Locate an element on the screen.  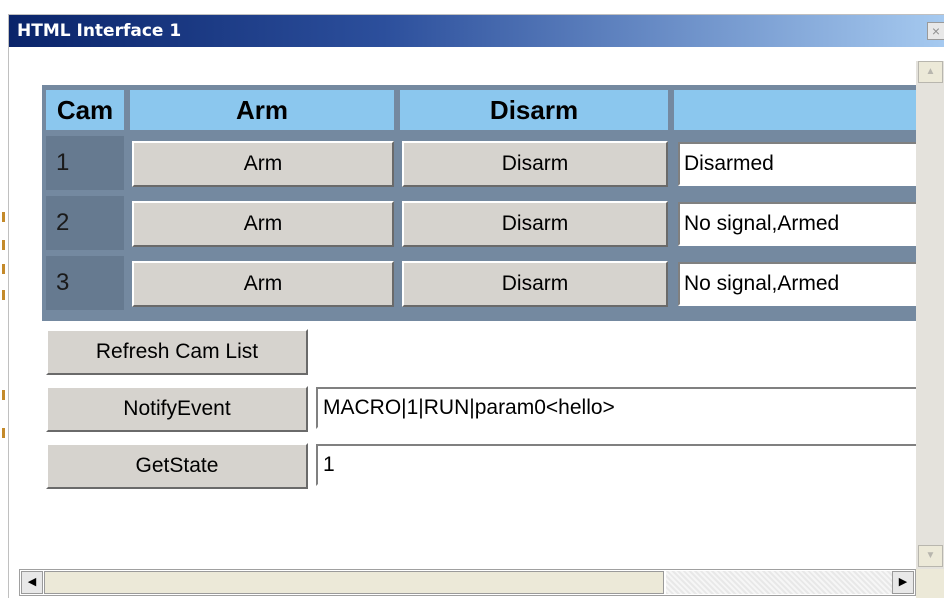
header-disarm: Disarm is located at coordinates (534, 110).